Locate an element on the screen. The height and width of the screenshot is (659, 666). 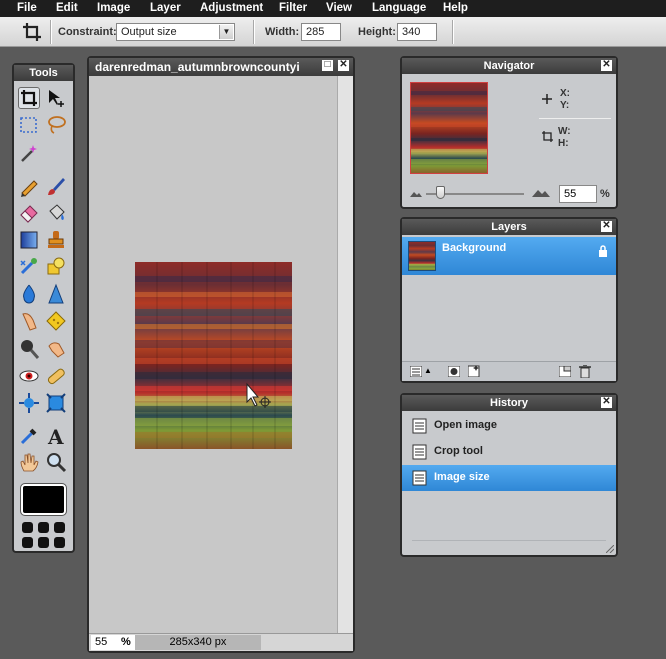
shape-tool-button is located at coordinates (56, 266).